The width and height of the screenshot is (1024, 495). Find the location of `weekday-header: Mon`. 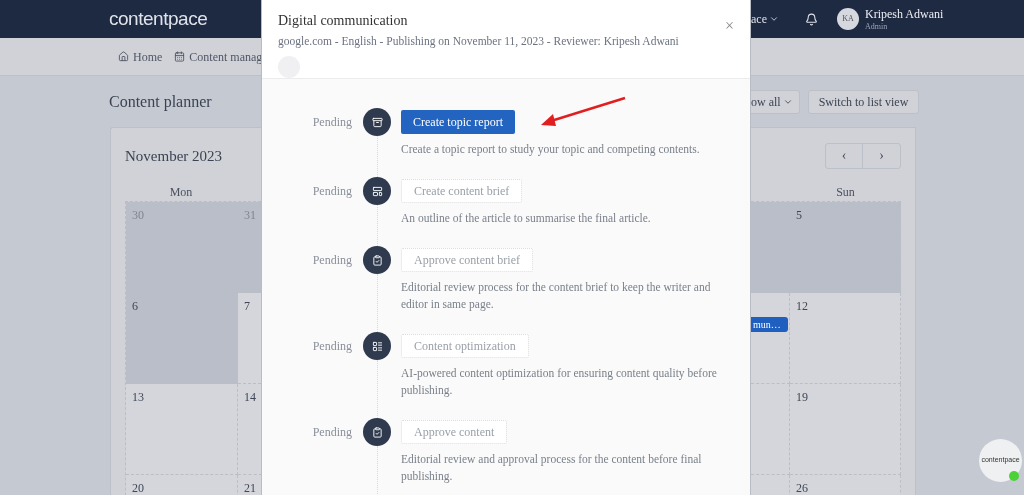

weekday-header: Mon is located at coordinates (181, 192).